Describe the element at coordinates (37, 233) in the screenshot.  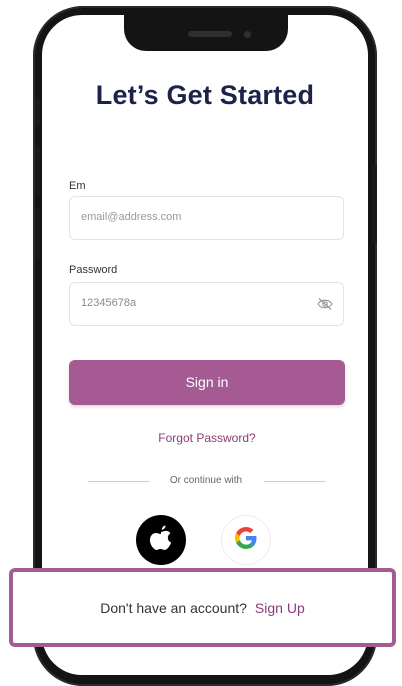
I see `phone-volume-down` at that location.